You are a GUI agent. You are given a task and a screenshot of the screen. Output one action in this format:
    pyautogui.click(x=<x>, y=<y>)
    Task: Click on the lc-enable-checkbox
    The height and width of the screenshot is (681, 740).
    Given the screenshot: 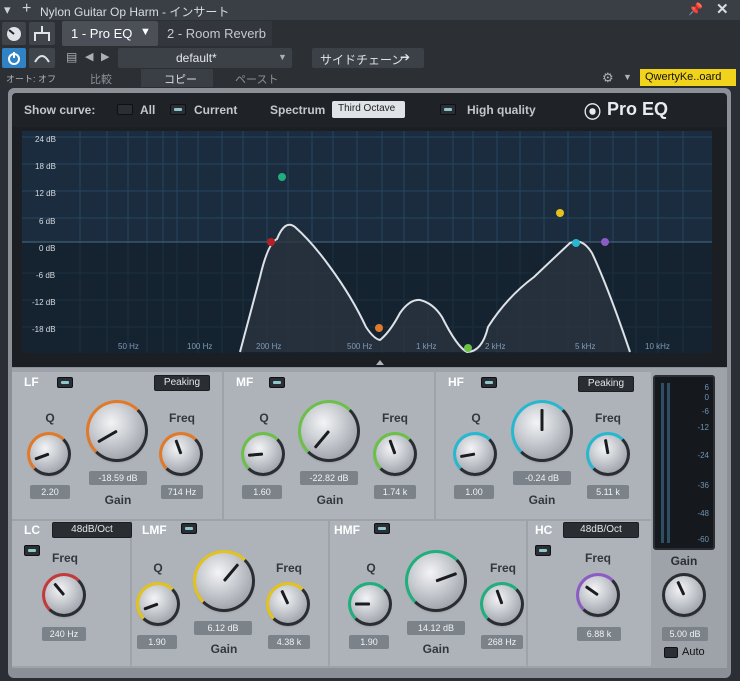 What is the action you would take?
    pyautogui.click(x=32, y=550)
    